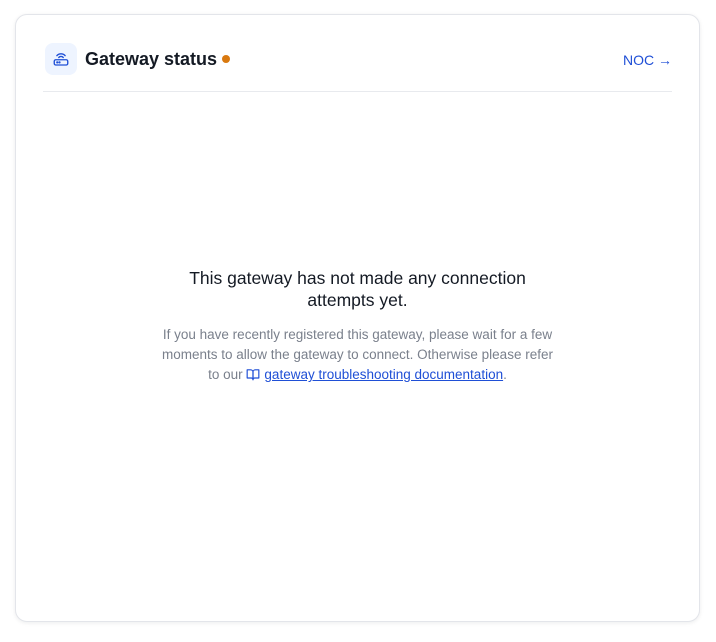 Image resolution: width=716 pixels, height=642 pixels. What do you see at coordinates (384, 374) in the screenshot?
I see `troubleshooting-doc-link-label: gateway troubleshooting documentation` at bounding box center [384, 374].